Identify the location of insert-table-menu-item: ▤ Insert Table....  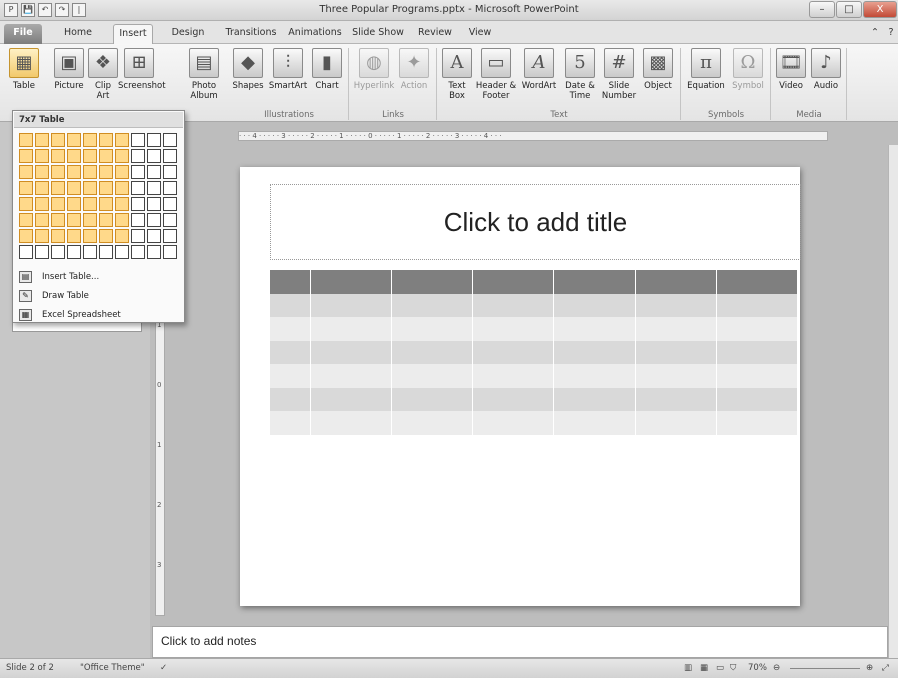
(98, 277).